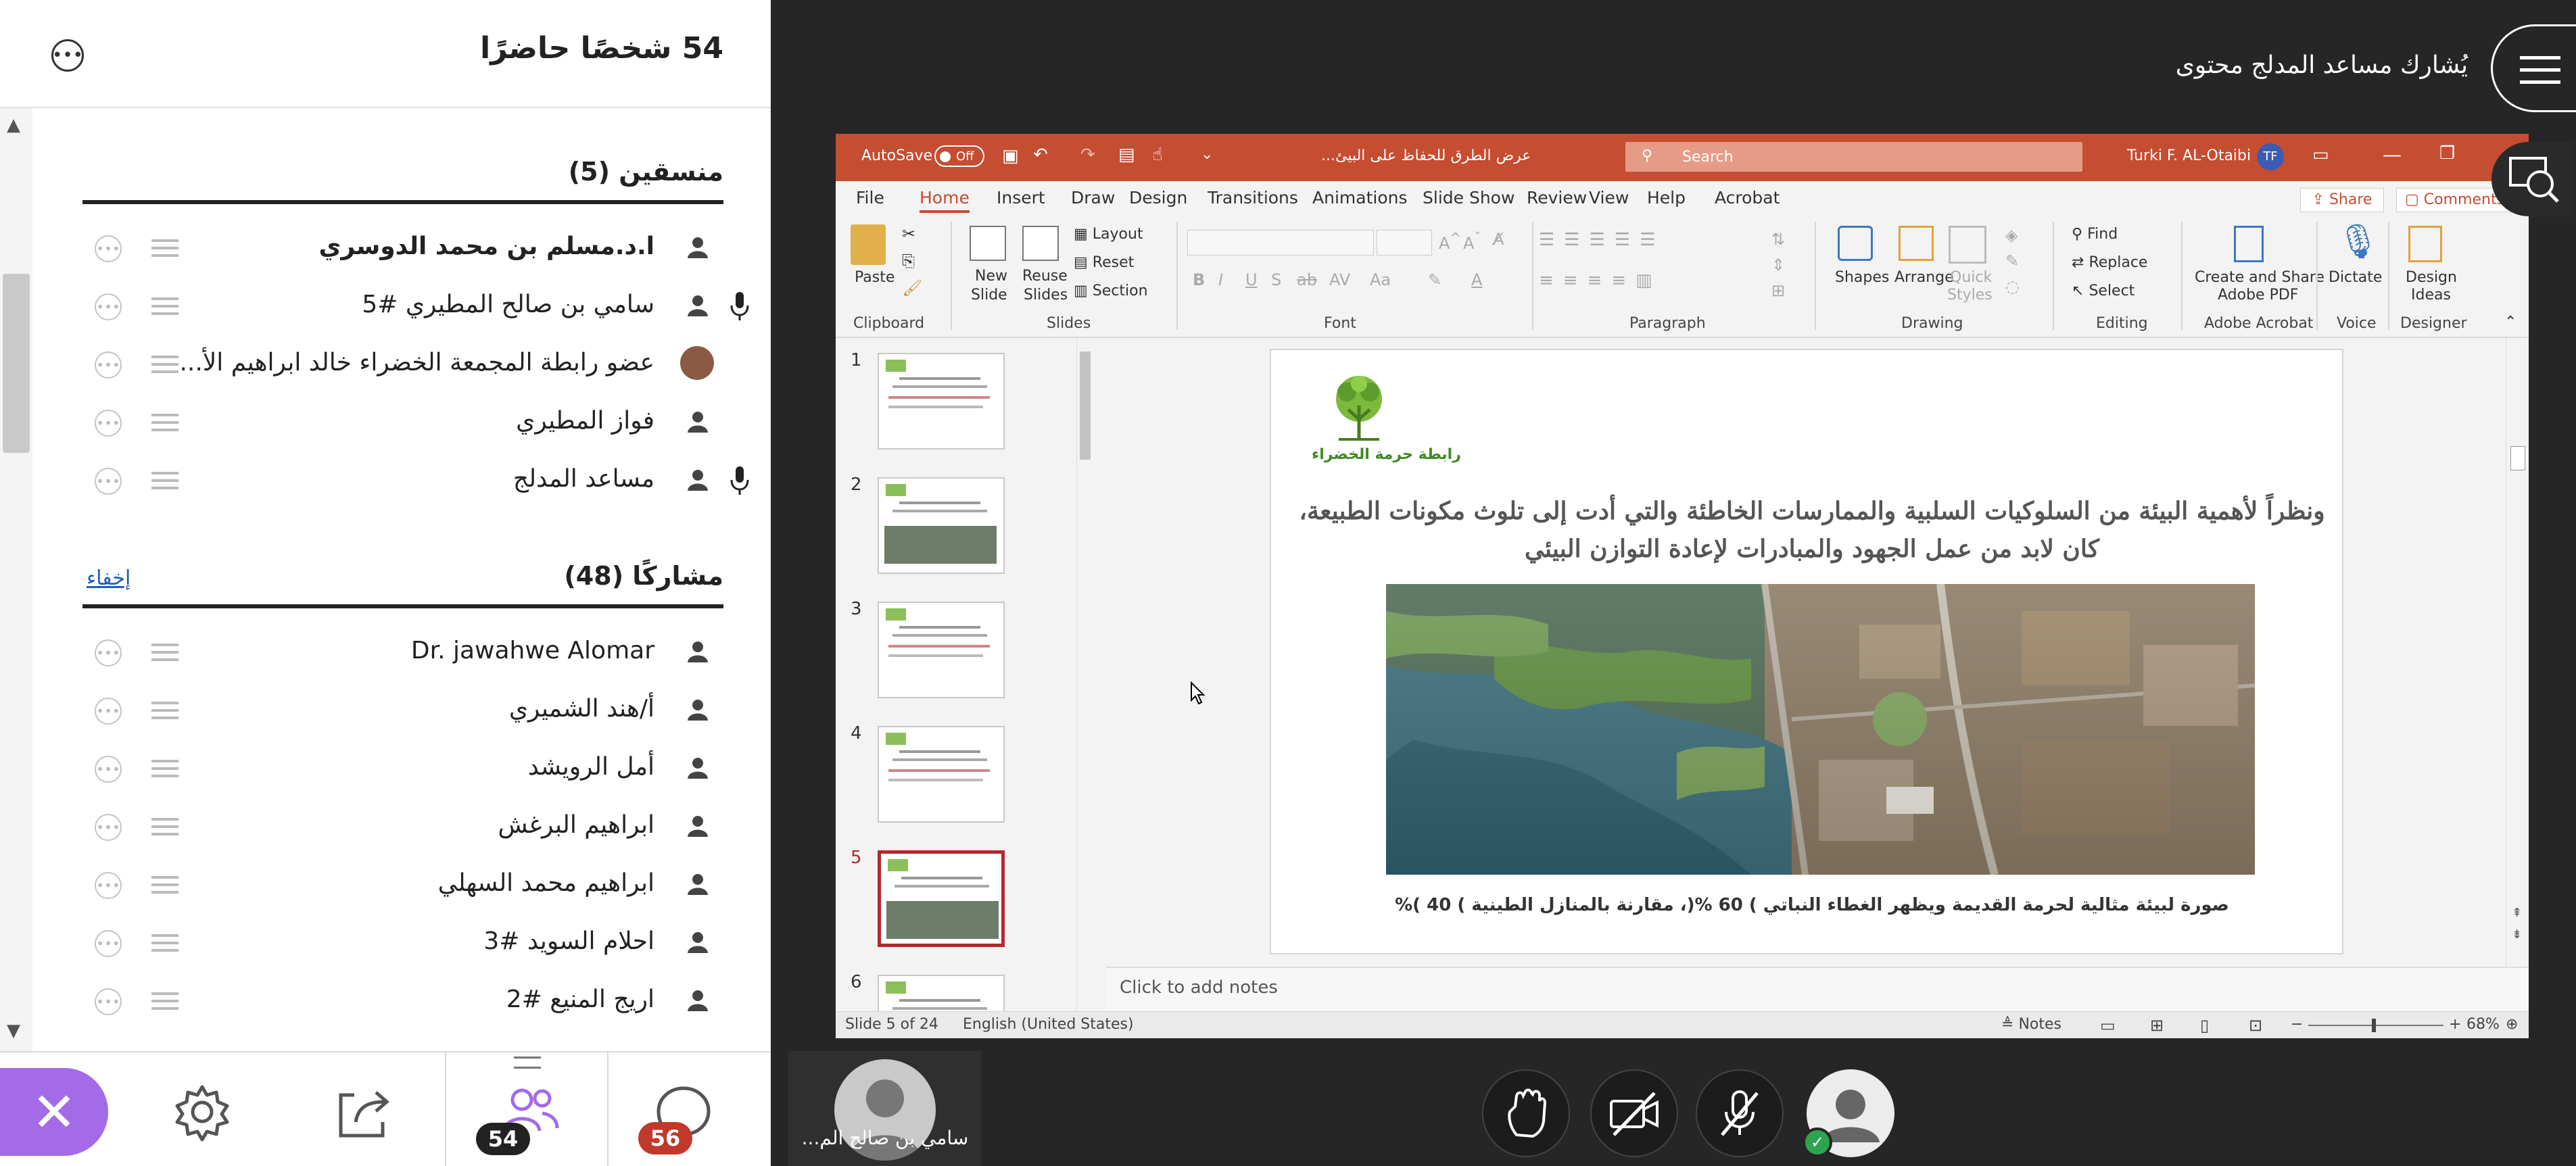  What do you see at coordinates (2431, 295) in the screenshot?
I see `design-ideas-label-2: Ideas` at bounding box center [2431, 295].